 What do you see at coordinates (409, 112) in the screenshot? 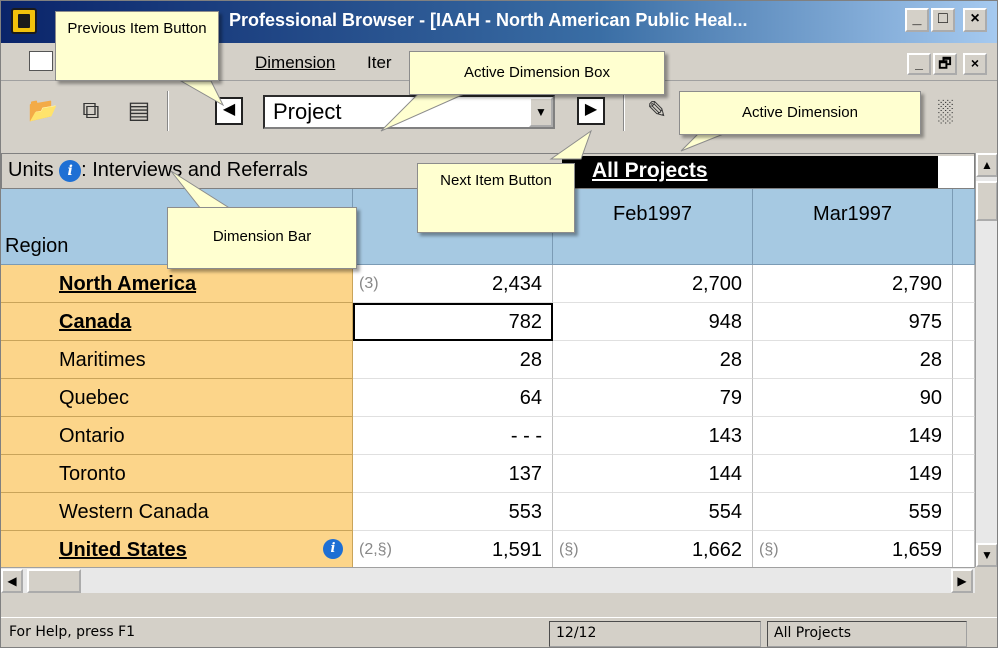
I see `active-dimension-box: Project ▼` at bounding box center [409, 112].